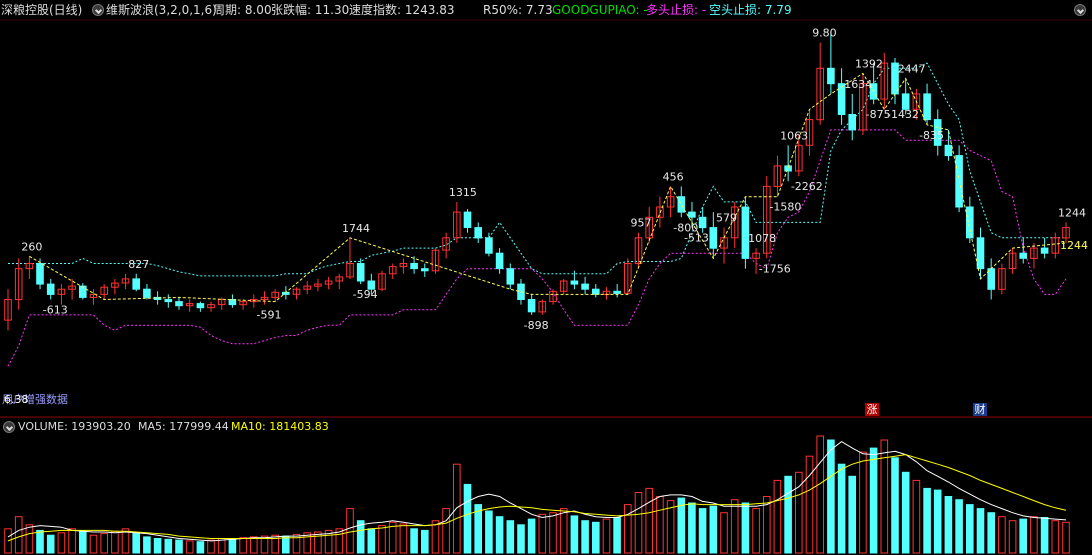 This screenshot has width=1092, height=555. Describe the element at coordinates (931, 135) in the screenshot. I see `wave-label: -835` at that location.